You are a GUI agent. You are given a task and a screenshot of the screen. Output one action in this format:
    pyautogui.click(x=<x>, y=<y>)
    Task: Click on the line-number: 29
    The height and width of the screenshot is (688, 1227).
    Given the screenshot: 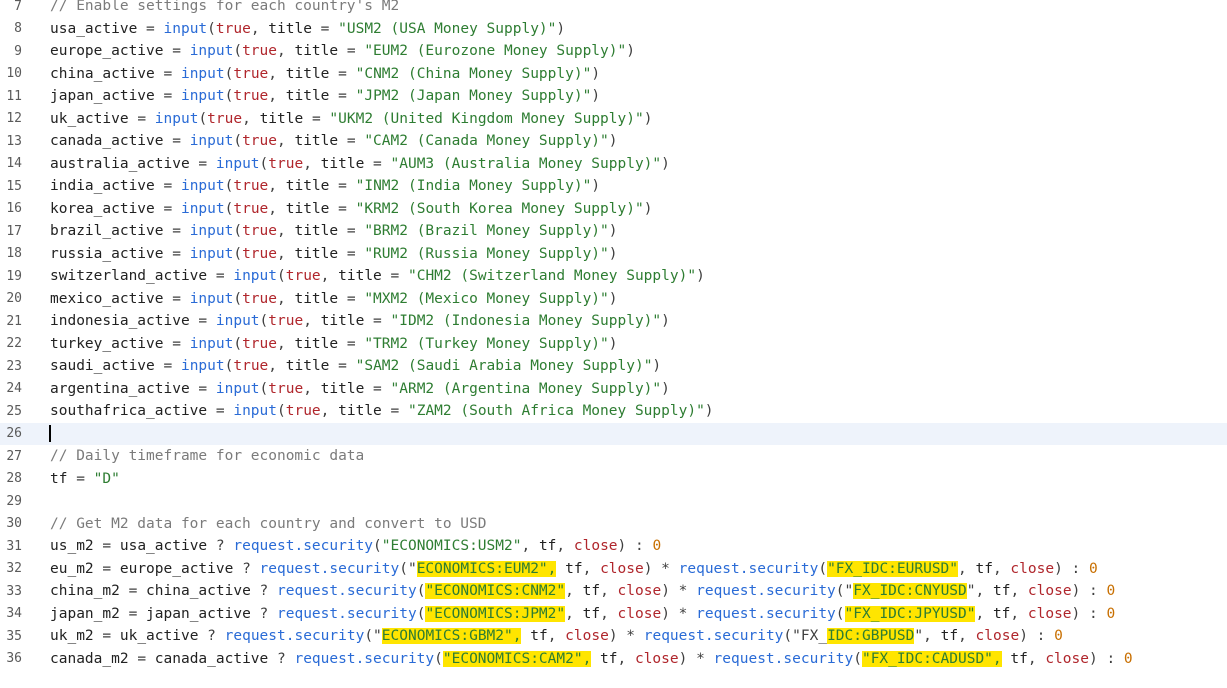 What is the action you would take?
    pyautogui.click(x=14, y=501)
    